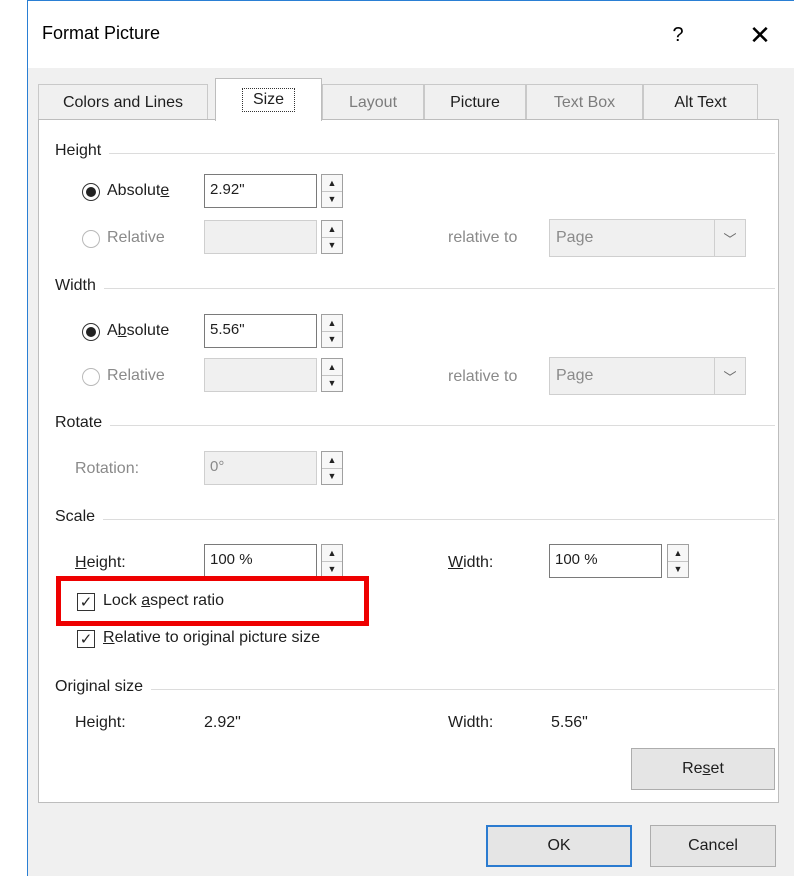 The width and height of the screenshot is (794, 876). Describe the element at coordinates (136, 237) in the screenshot. I see `height-relative-label: Relative` at that location.